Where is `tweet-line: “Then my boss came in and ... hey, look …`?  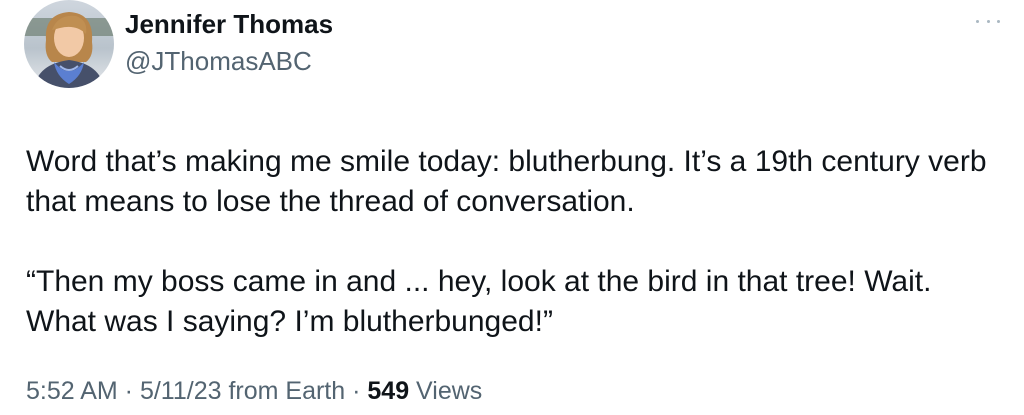
tweet-line: “Then my boss came in and ... hey, look … is located at coordinates (479, 281).